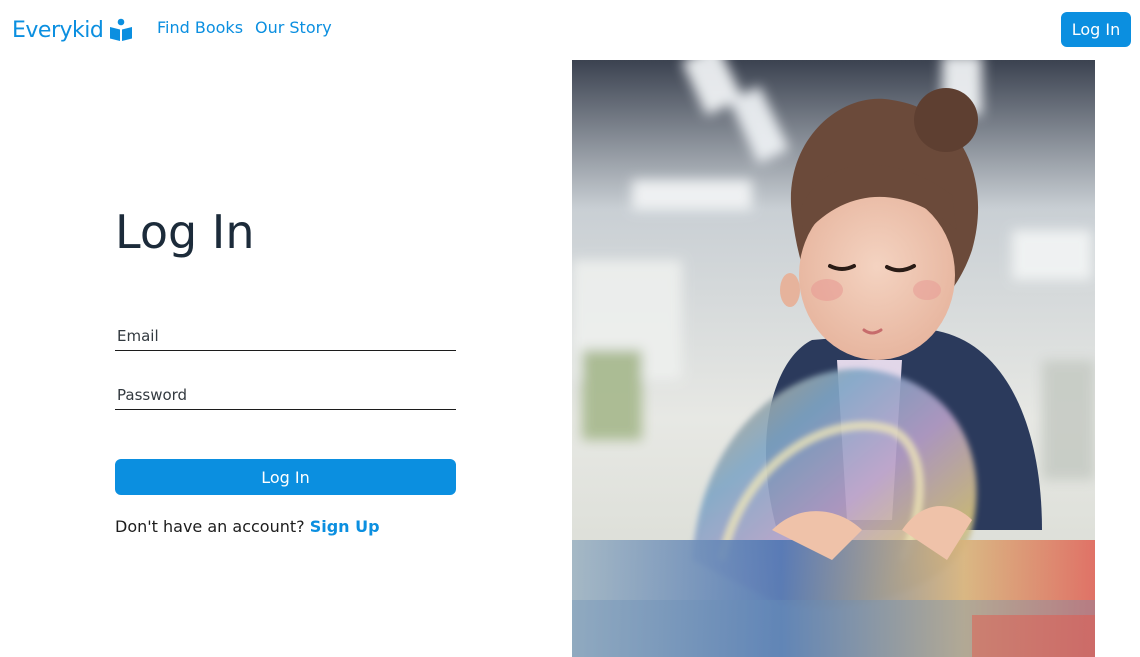 This screenshot has width=1140, height=657. Describe the element at coordinates (345, 526) in the screenshot. I see `signup-link: Sign Up` at that location.